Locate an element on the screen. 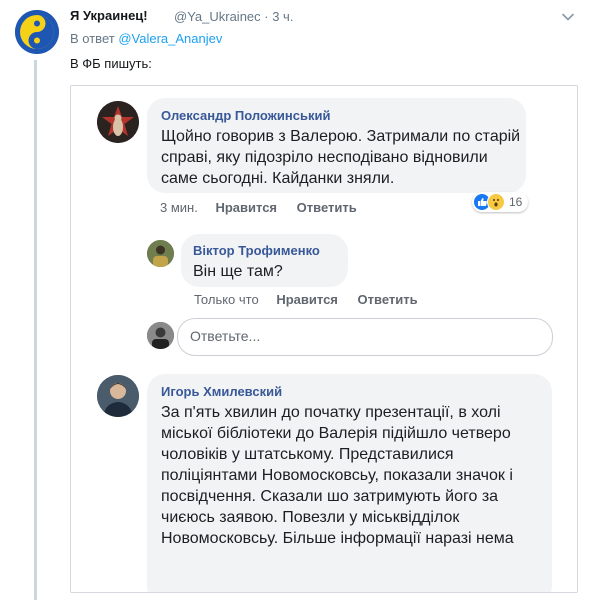 The height and width of the screenshot is (600, 595). reply-meta: Только что Нравится Ответить is located at coordinates (306, 299).